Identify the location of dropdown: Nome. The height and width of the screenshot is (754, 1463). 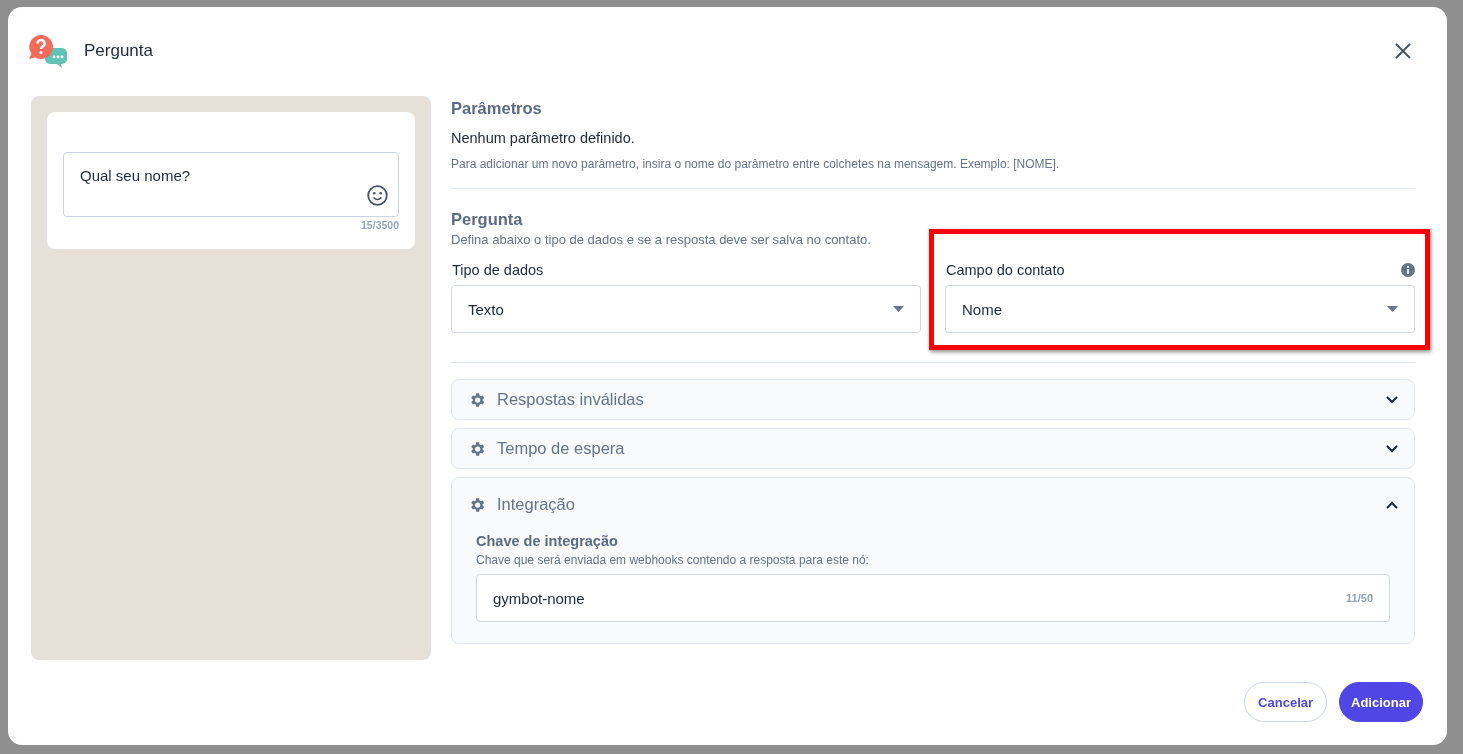
(1180, 309).